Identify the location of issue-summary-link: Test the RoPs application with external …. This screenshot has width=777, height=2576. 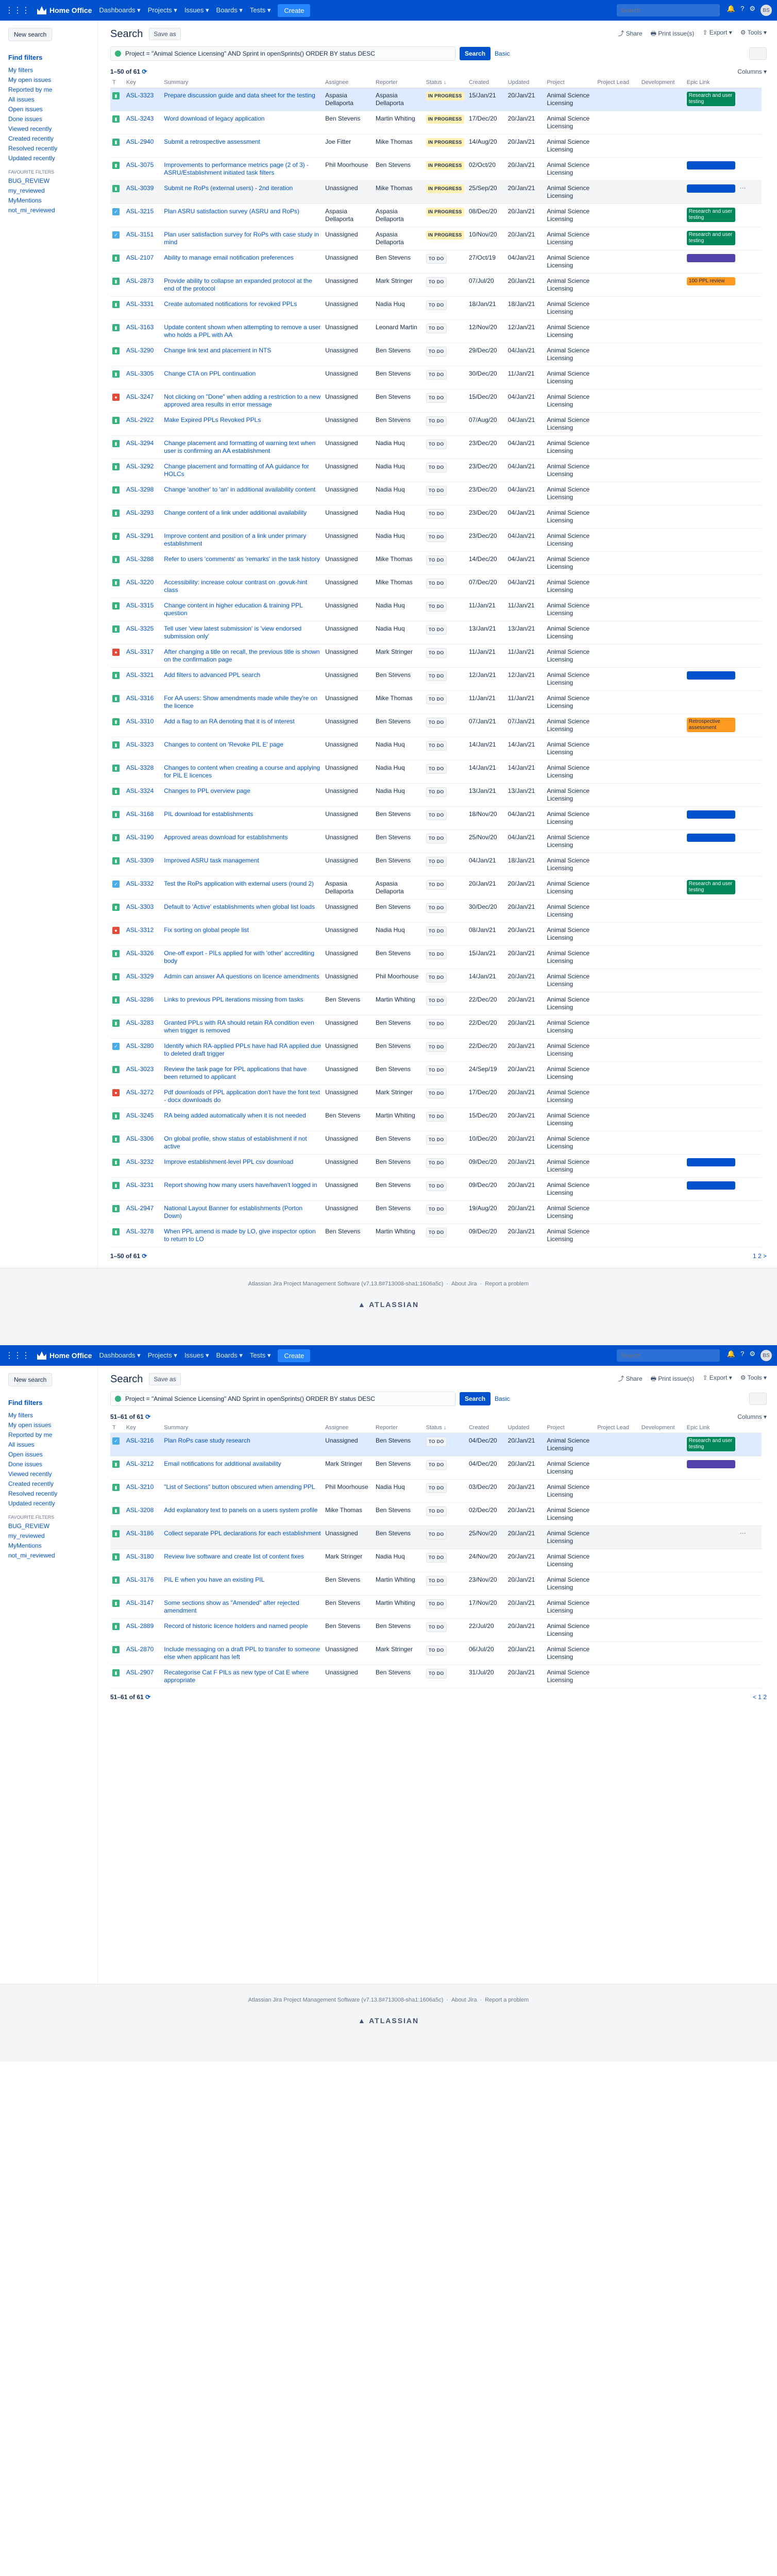
(239, 883).